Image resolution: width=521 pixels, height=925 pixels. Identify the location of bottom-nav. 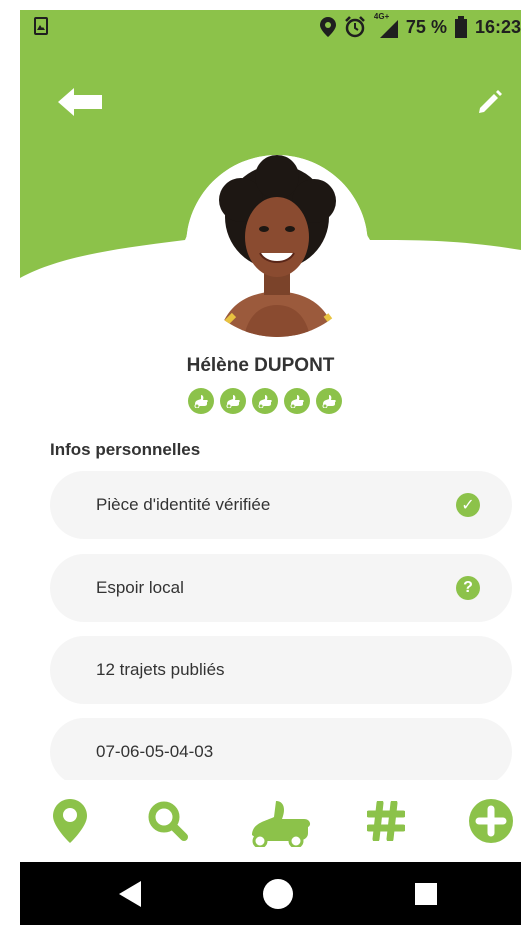
(270, 821).